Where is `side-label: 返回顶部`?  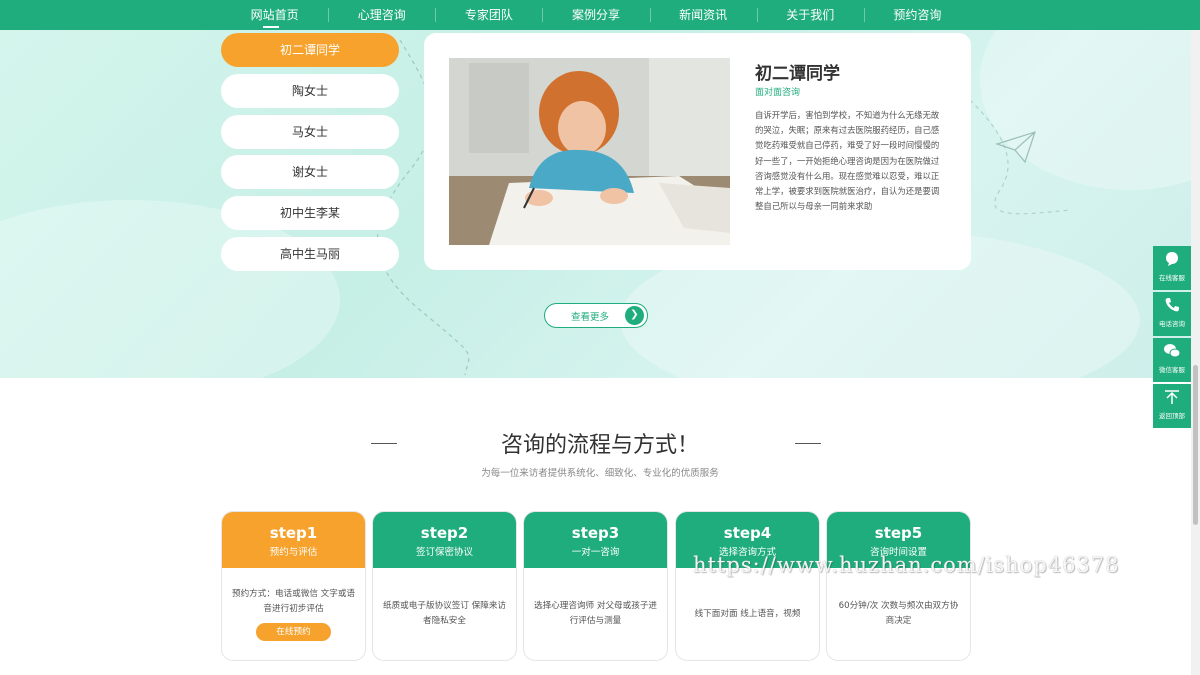 side-label: 返回顶部 is located at coordinates (1172, 416).